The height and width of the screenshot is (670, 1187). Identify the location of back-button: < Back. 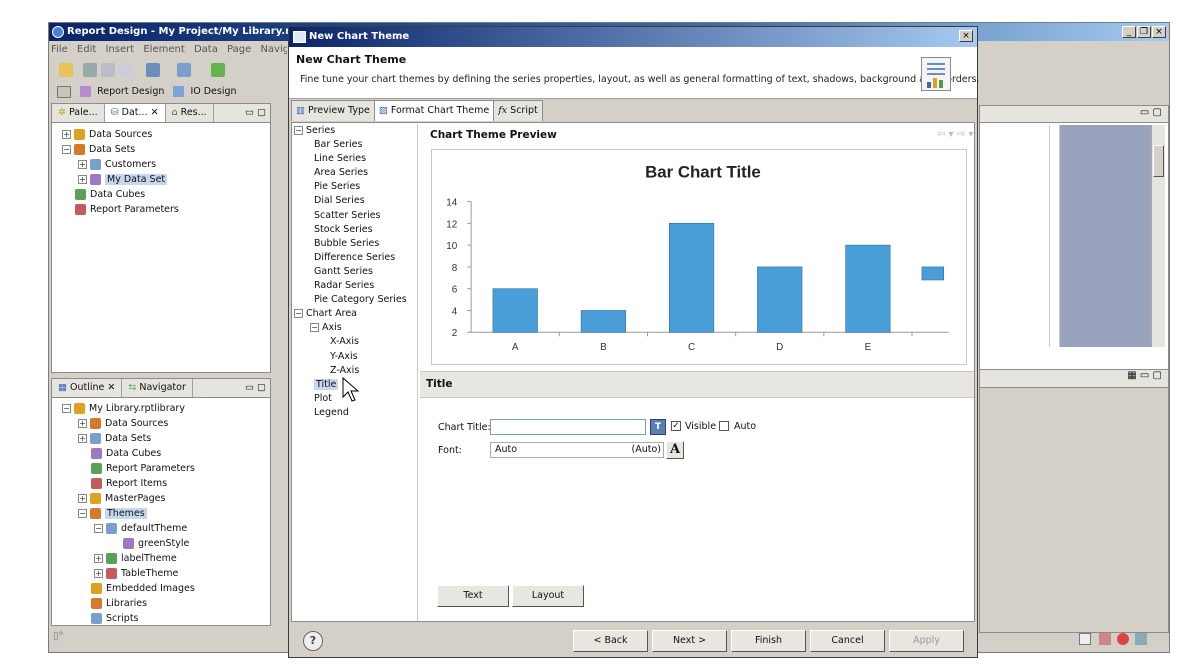
(610, 641).